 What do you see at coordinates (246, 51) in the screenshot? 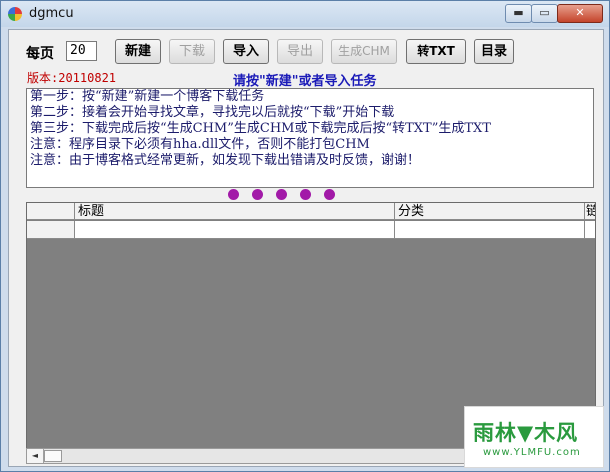
I see `import-button: 导入` at bounding box center [246, 51].